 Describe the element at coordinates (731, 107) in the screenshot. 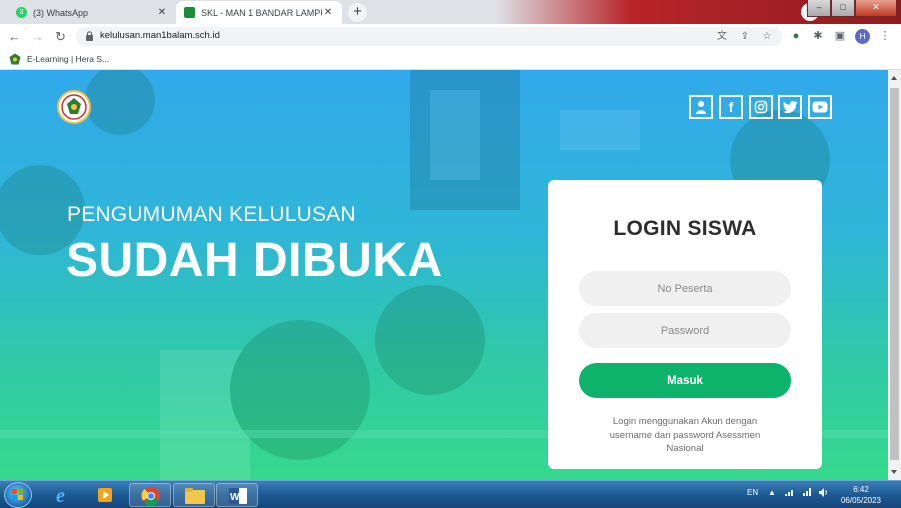

I see `facebook-icon: f` at that location.